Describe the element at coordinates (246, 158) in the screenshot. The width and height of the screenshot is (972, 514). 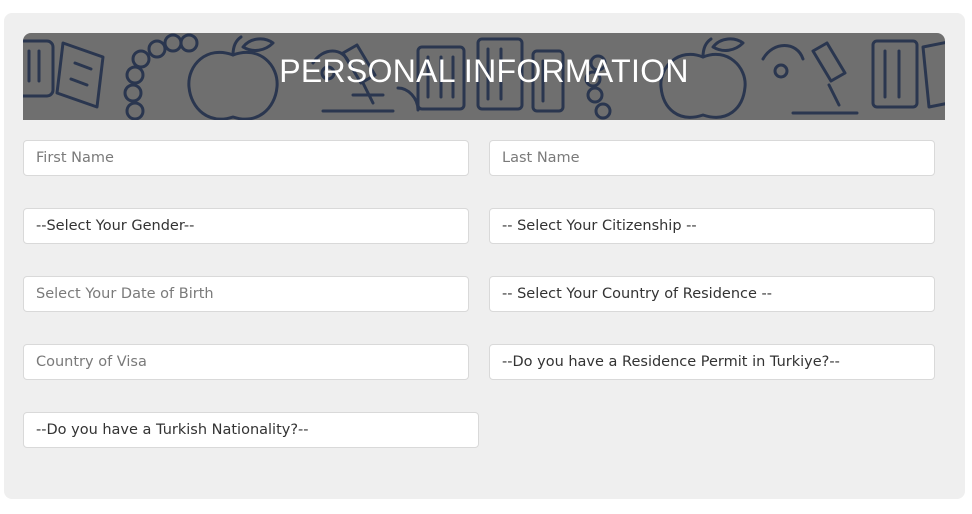
I see `first-name-input: First Name` at that location.